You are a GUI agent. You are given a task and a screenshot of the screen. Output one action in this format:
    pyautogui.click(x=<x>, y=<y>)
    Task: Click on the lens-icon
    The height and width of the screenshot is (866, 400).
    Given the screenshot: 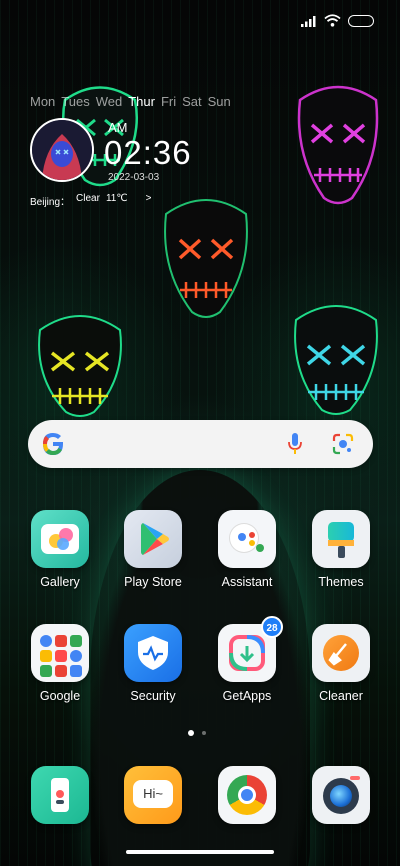 What is the action you would take?
    pyautogui.click(x=343, y=444)
    